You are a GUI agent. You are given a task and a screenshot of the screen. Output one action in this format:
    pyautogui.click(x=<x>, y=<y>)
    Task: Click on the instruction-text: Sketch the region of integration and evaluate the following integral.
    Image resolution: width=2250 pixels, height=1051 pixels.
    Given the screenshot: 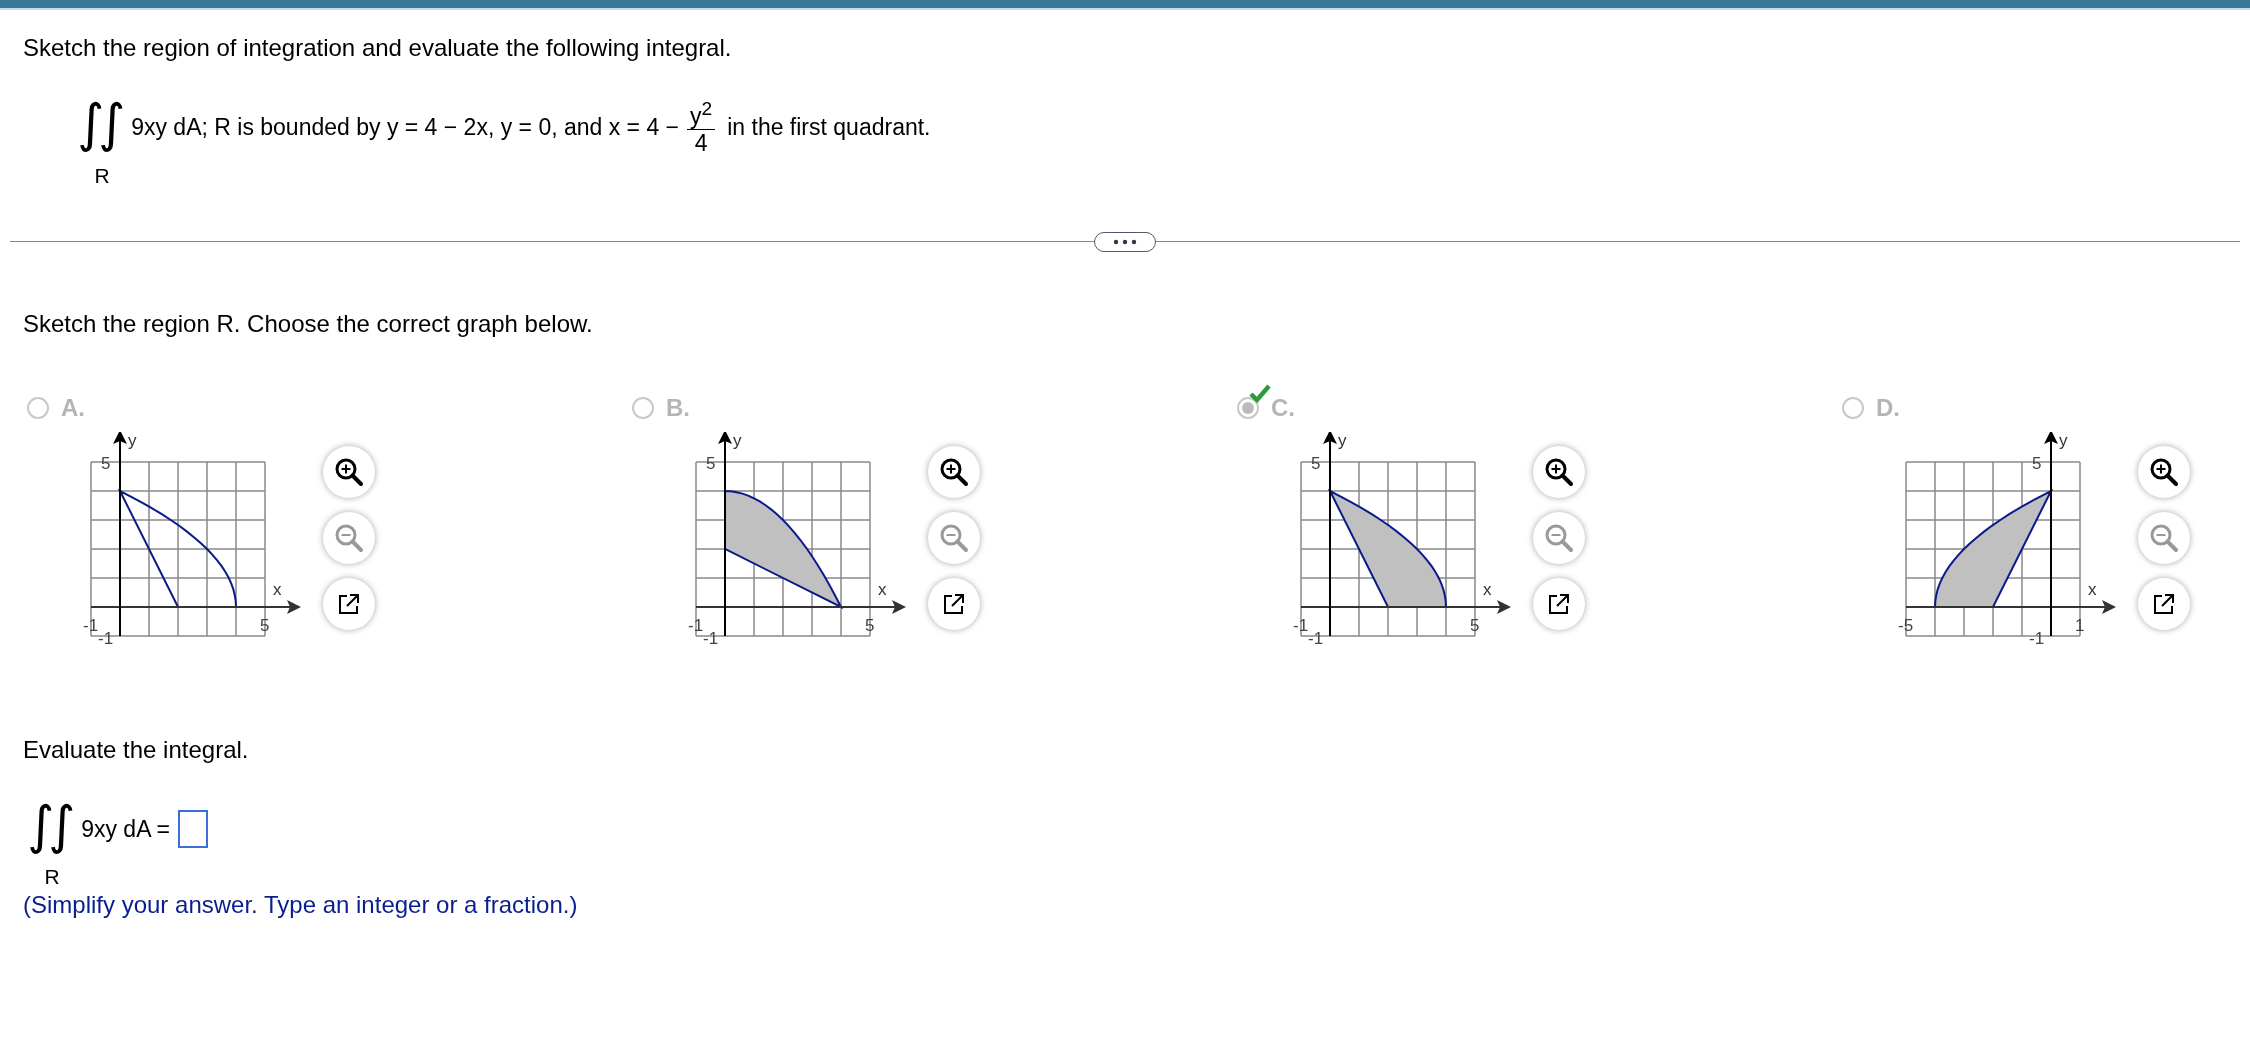 What is the action you would take?
    pyautogui.click(x=378, y=48)
    